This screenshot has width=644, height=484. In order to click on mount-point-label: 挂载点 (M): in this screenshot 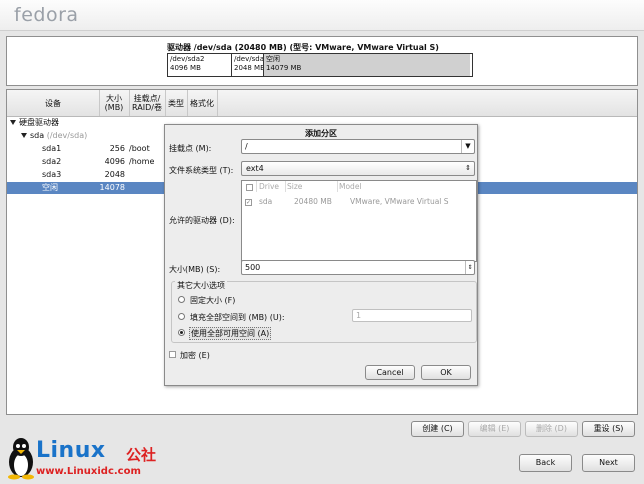, I will do `click(190, 148)`.